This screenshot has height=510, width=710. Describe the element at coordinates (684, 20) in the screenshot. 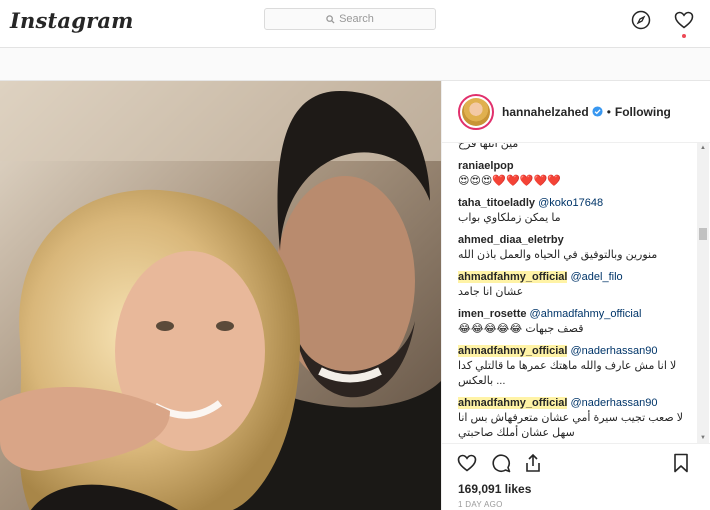

I see `heart-icon` at that location.